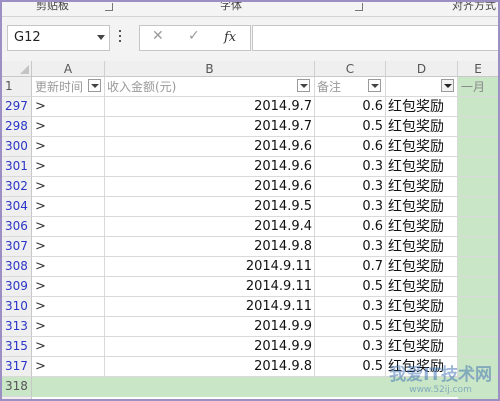 This screenshot has height=401, width=500. Describe the element at coordinates (101, 37) in the screenshot. I see `chevron-down-icon` at that location.